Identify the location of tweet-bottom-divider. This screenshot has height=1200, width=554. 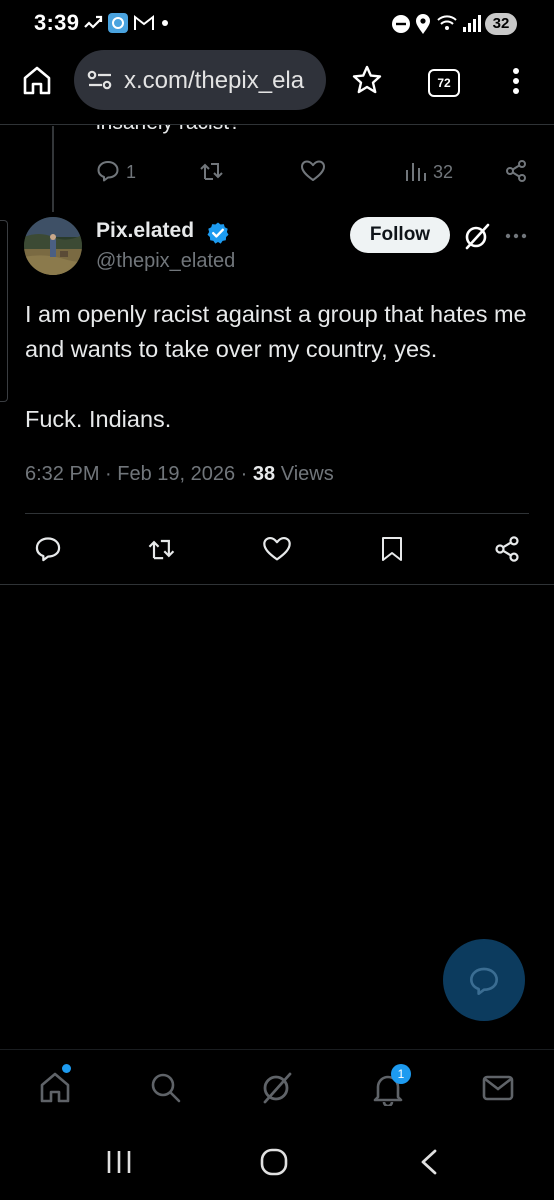
(277, 584).